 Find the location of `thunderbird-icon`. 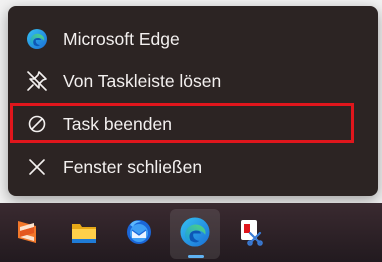

thunderbird-icon is located at coordinates (139, 234).